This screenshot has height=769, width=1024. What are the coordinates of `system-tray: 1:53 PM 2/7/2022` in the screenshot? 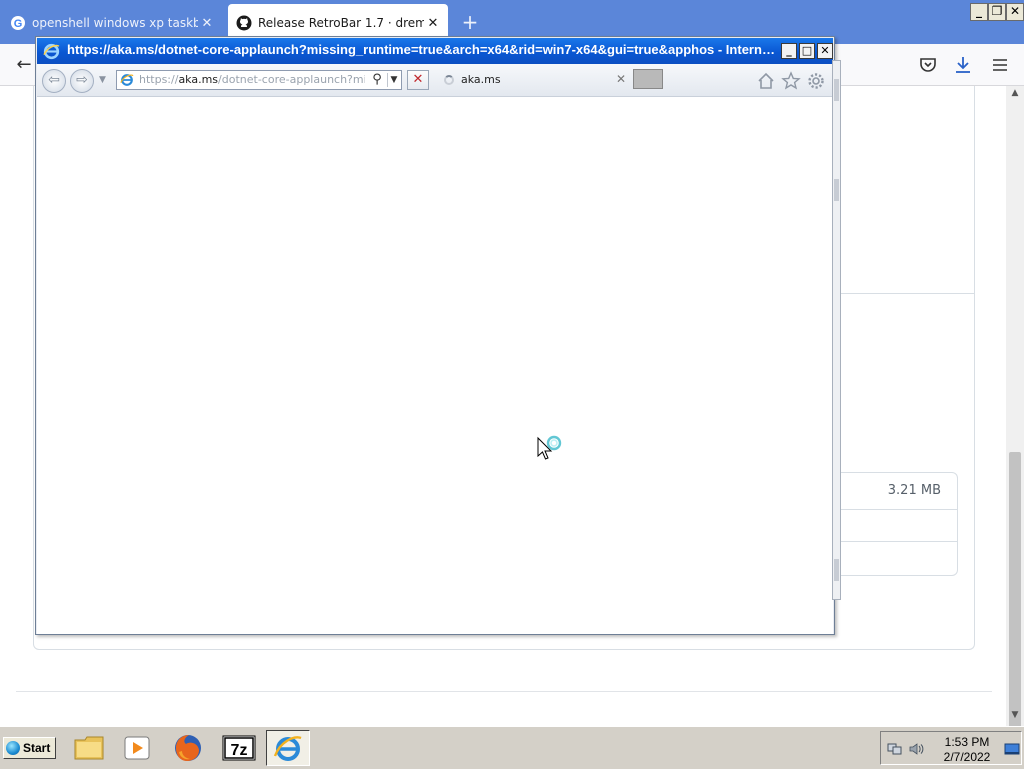 It's located at (951, 748).